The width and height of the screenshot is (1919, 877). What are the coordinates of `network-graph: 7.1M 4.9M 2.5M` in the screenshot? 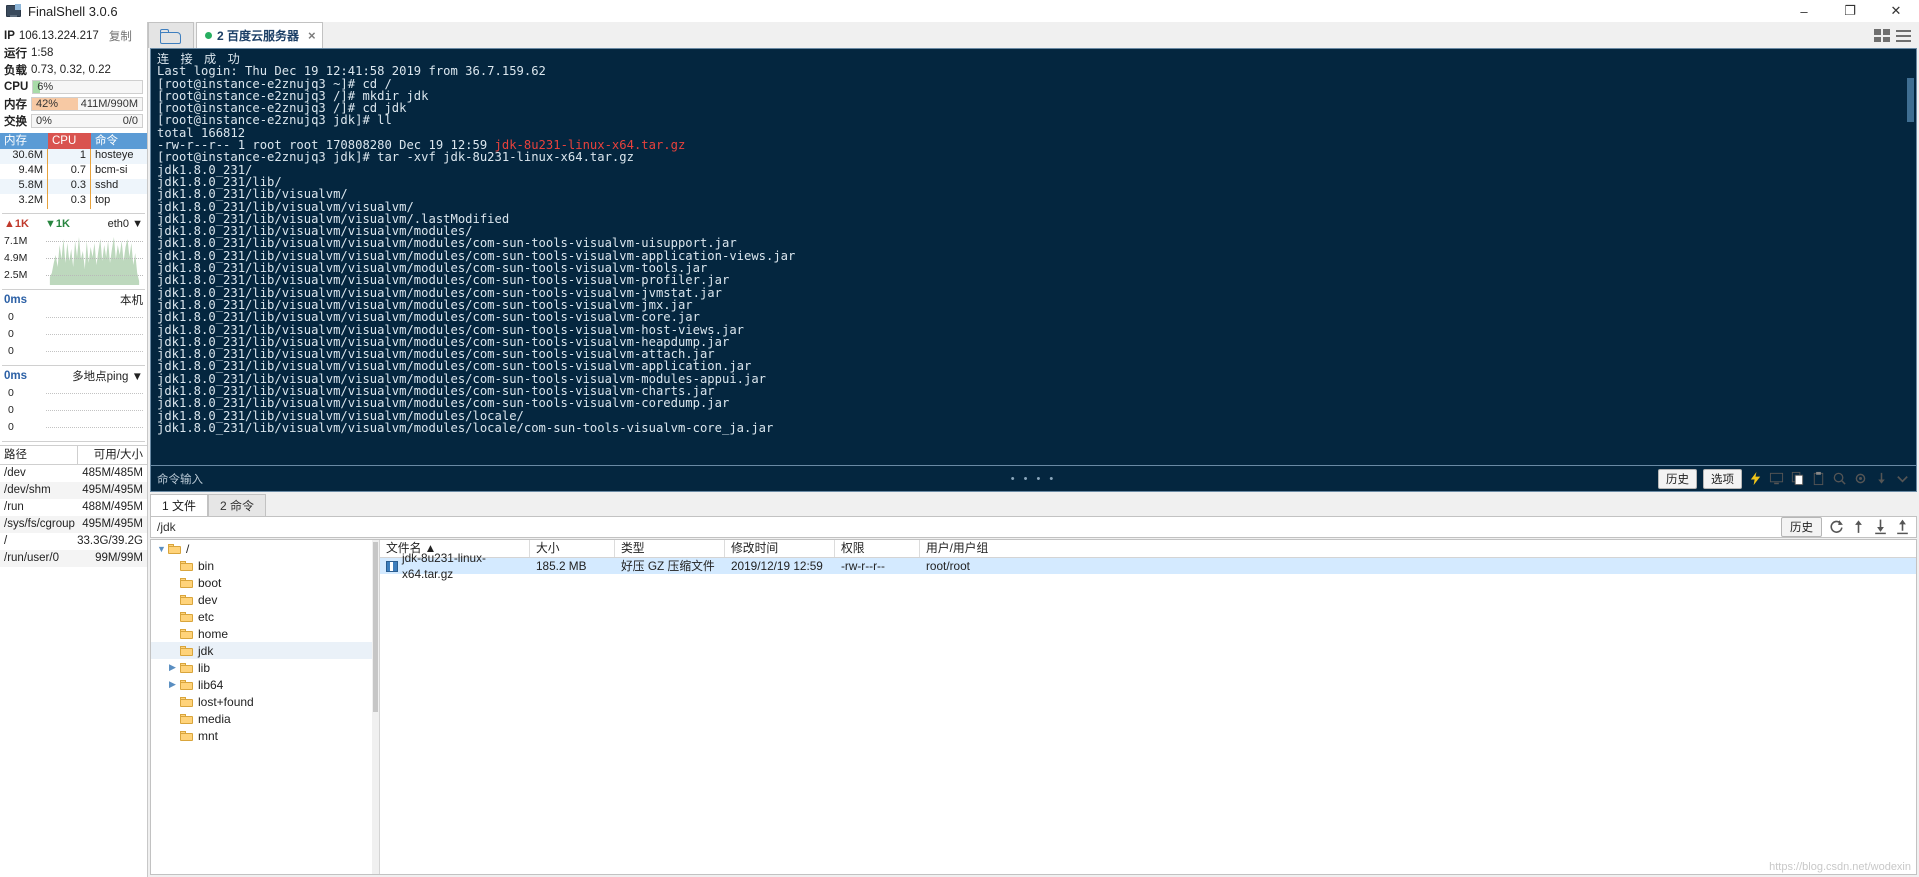 It's located at (73, 259).